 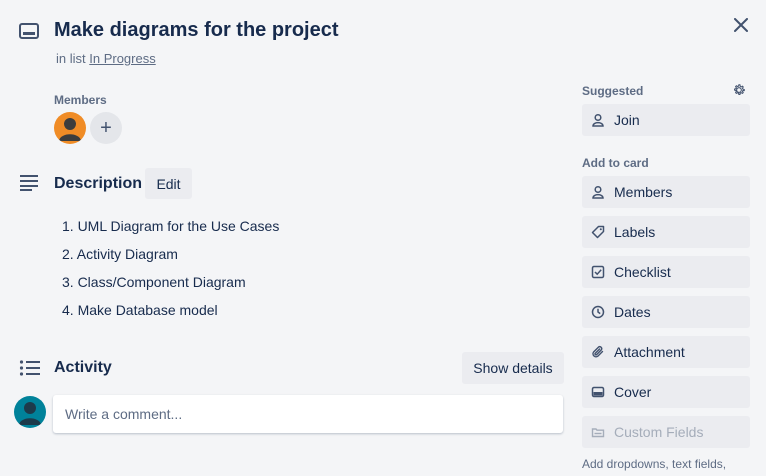 I want to click on join-label: Join, so click(x=627, y=120).